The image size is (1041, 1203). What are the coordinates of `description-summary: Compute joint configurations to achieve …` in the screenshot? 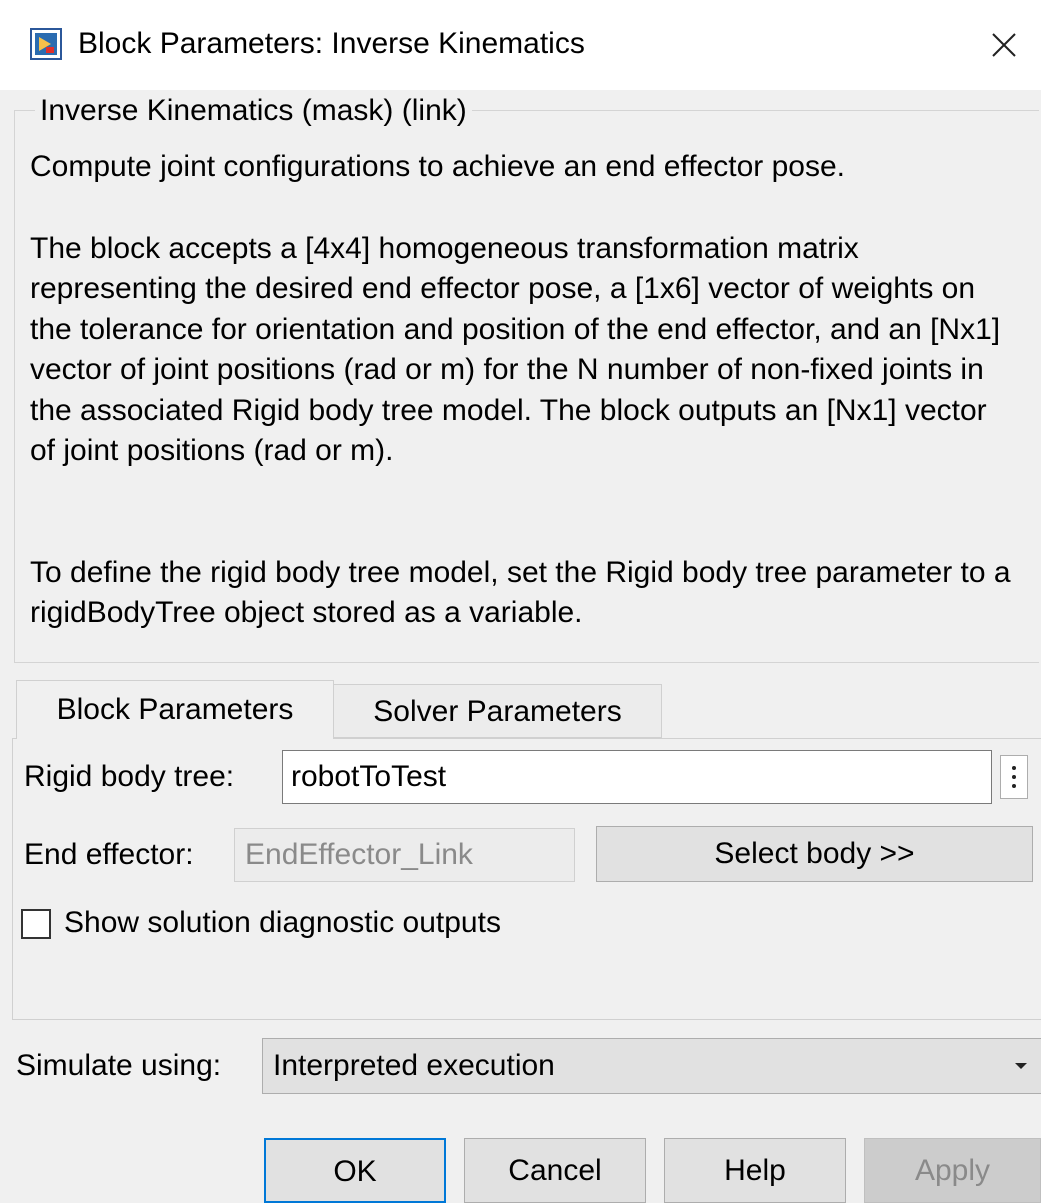 It's located at (437, 166).